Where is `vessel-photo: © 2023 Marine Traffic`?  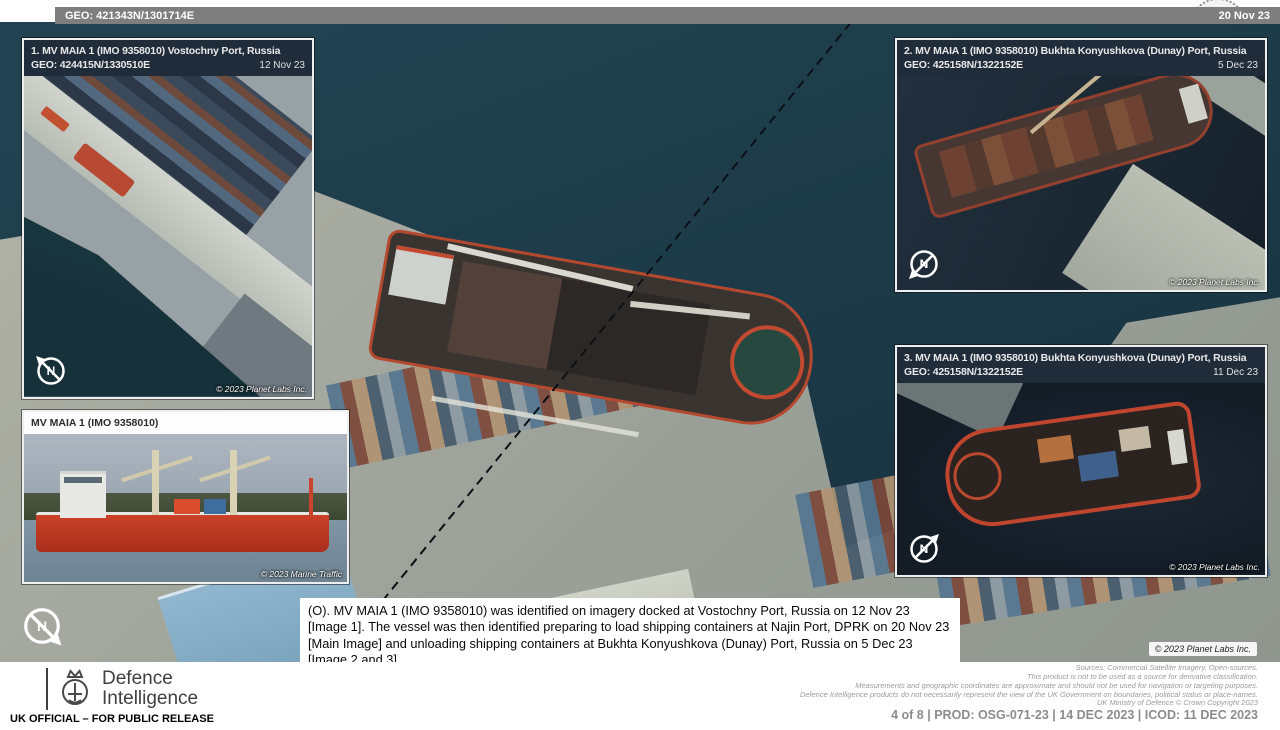 vessel-photo: © 2023 Marine Traffic is located at coordinates (185, 508).